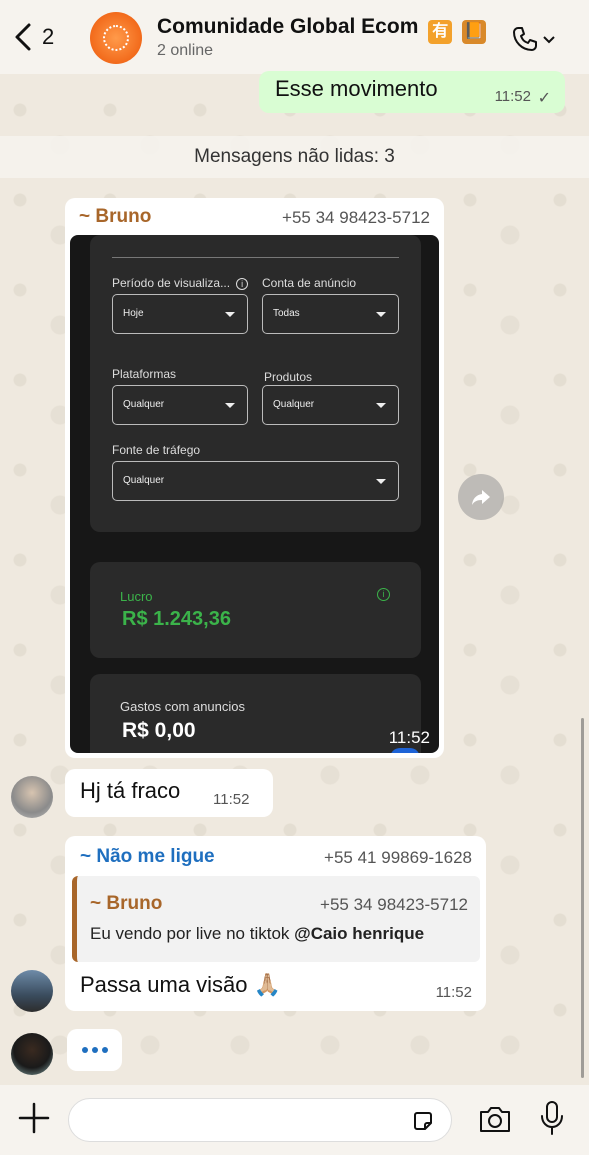 This screenshot has width=589, height=1155. I want to click on sender-name: ~ Não me ligue, so click(147, 857).